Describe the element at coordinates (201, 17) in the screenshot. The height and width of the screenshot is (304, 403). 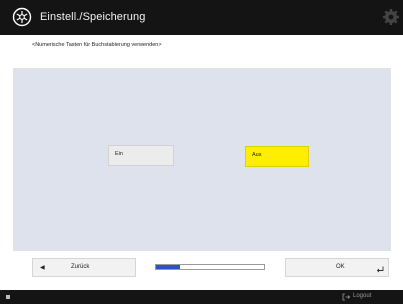
I see `title-bar: Einstell./Speicherung` at that location.